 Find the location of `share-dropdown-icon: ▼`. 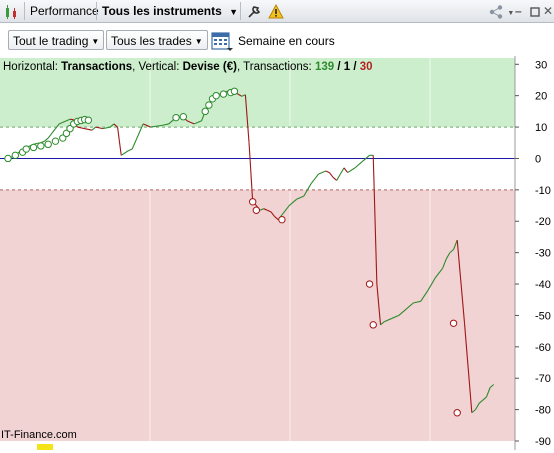

share-dropdown-icon: ▼ is located at coordinates (511, 13).